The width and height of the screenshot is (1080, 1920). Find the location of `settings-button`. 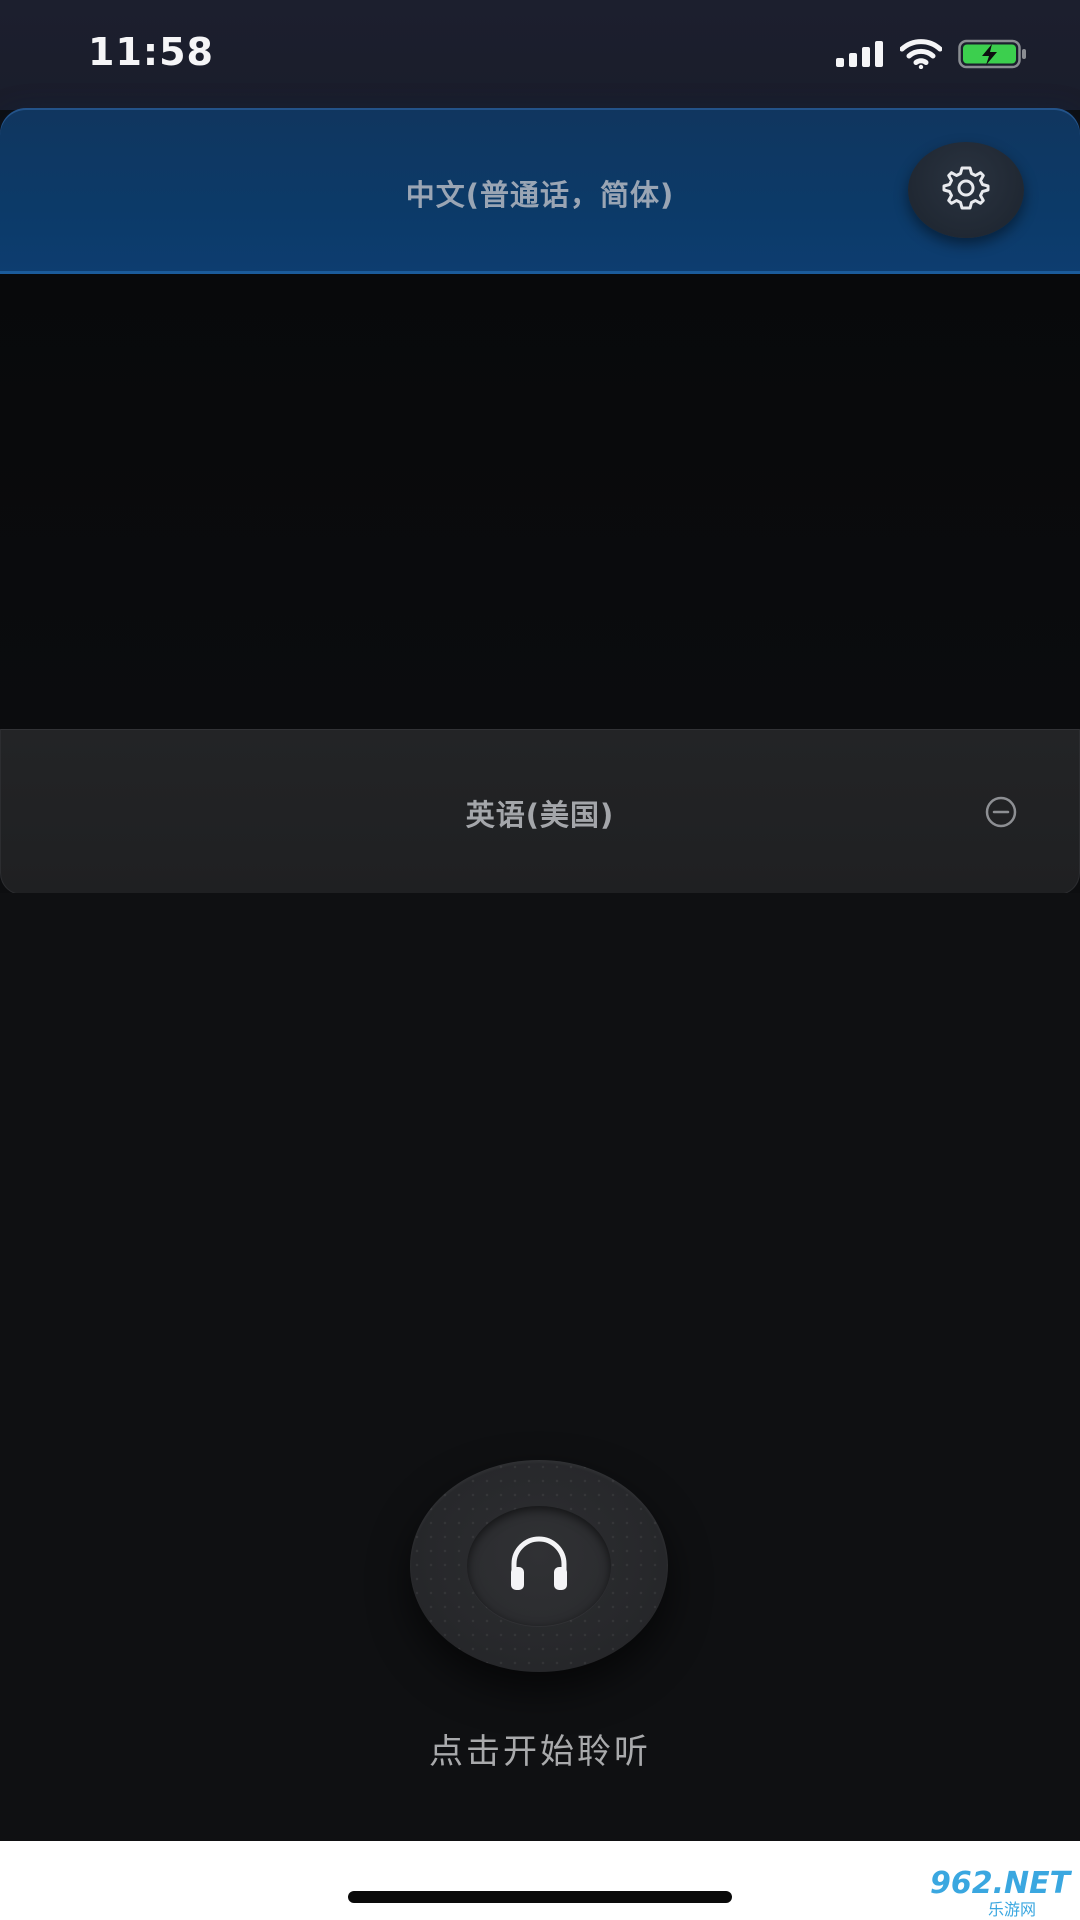

settings-button is located at coordinates (966, 190).